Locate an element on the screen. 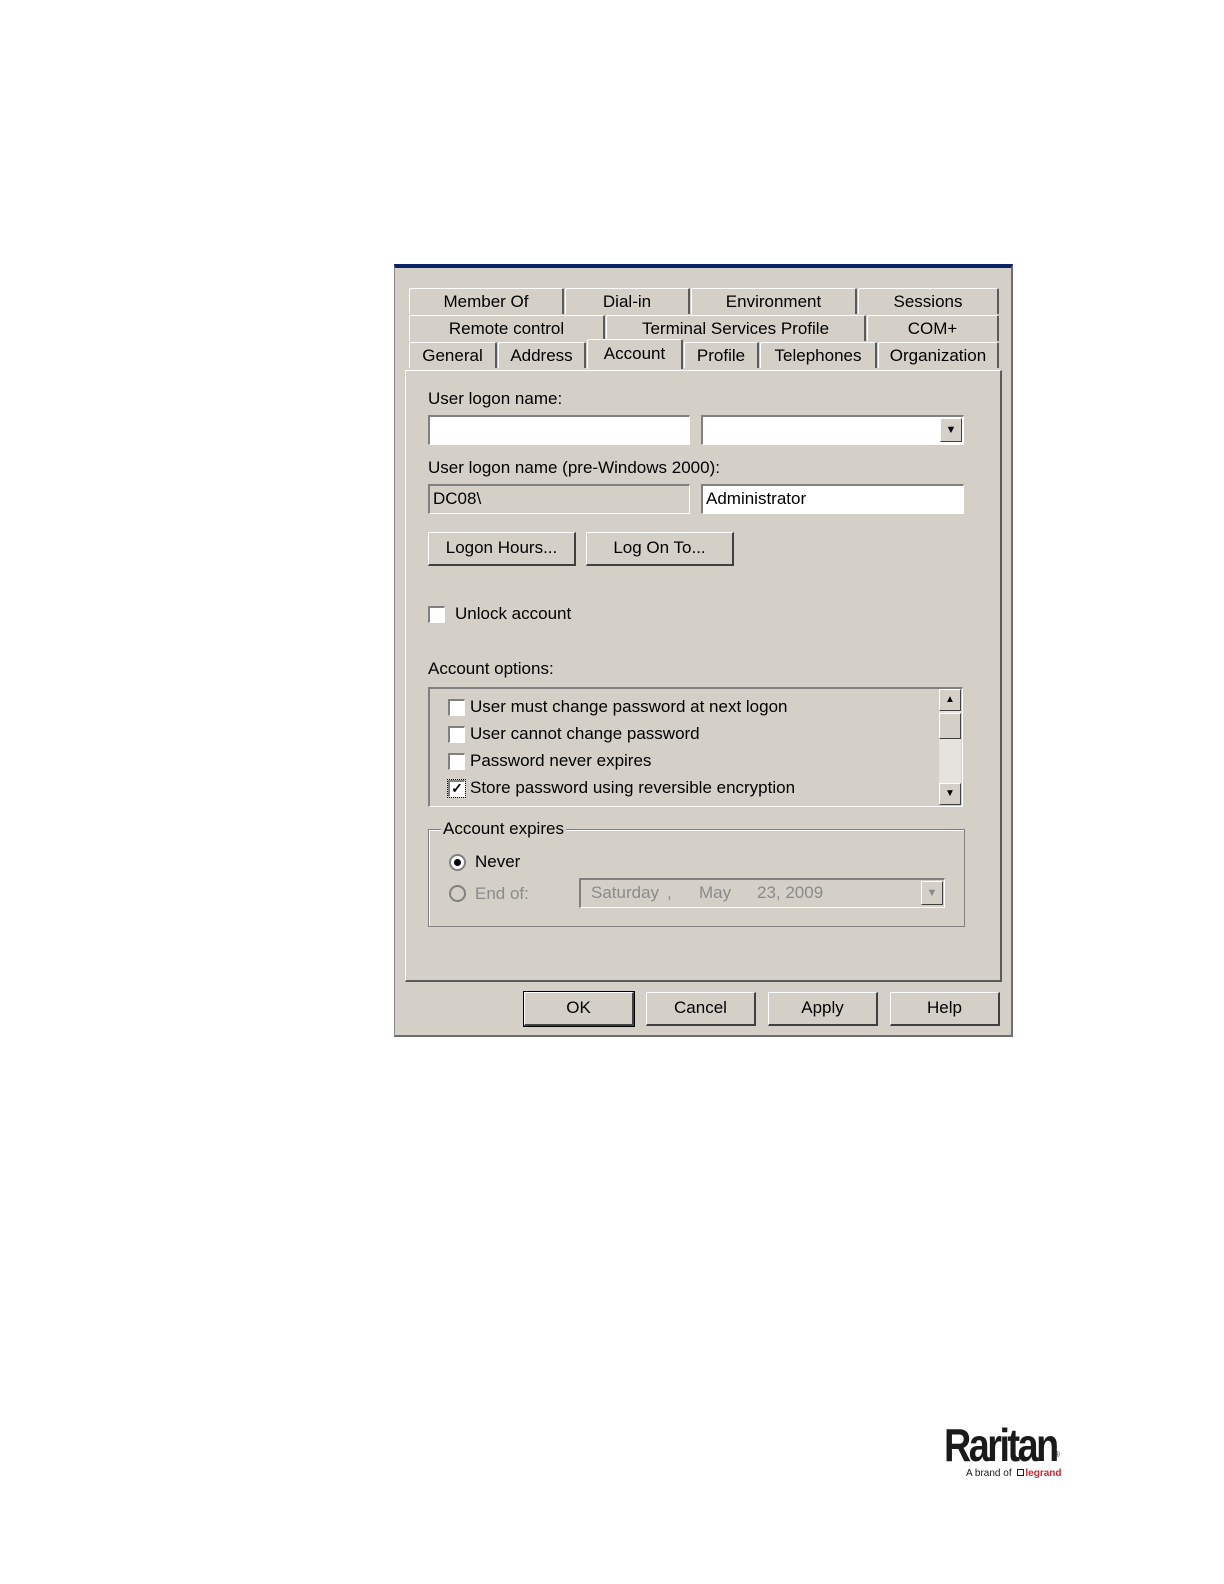  help-button: Help is located at coordinates (945, 1009).